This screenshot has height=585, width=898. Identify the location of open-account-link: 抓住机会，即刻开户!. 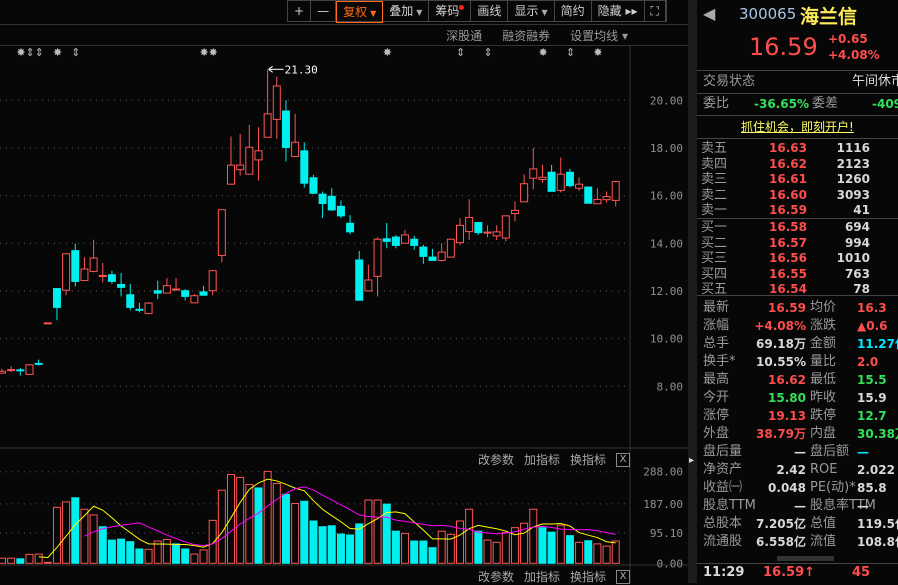
(797, 126).